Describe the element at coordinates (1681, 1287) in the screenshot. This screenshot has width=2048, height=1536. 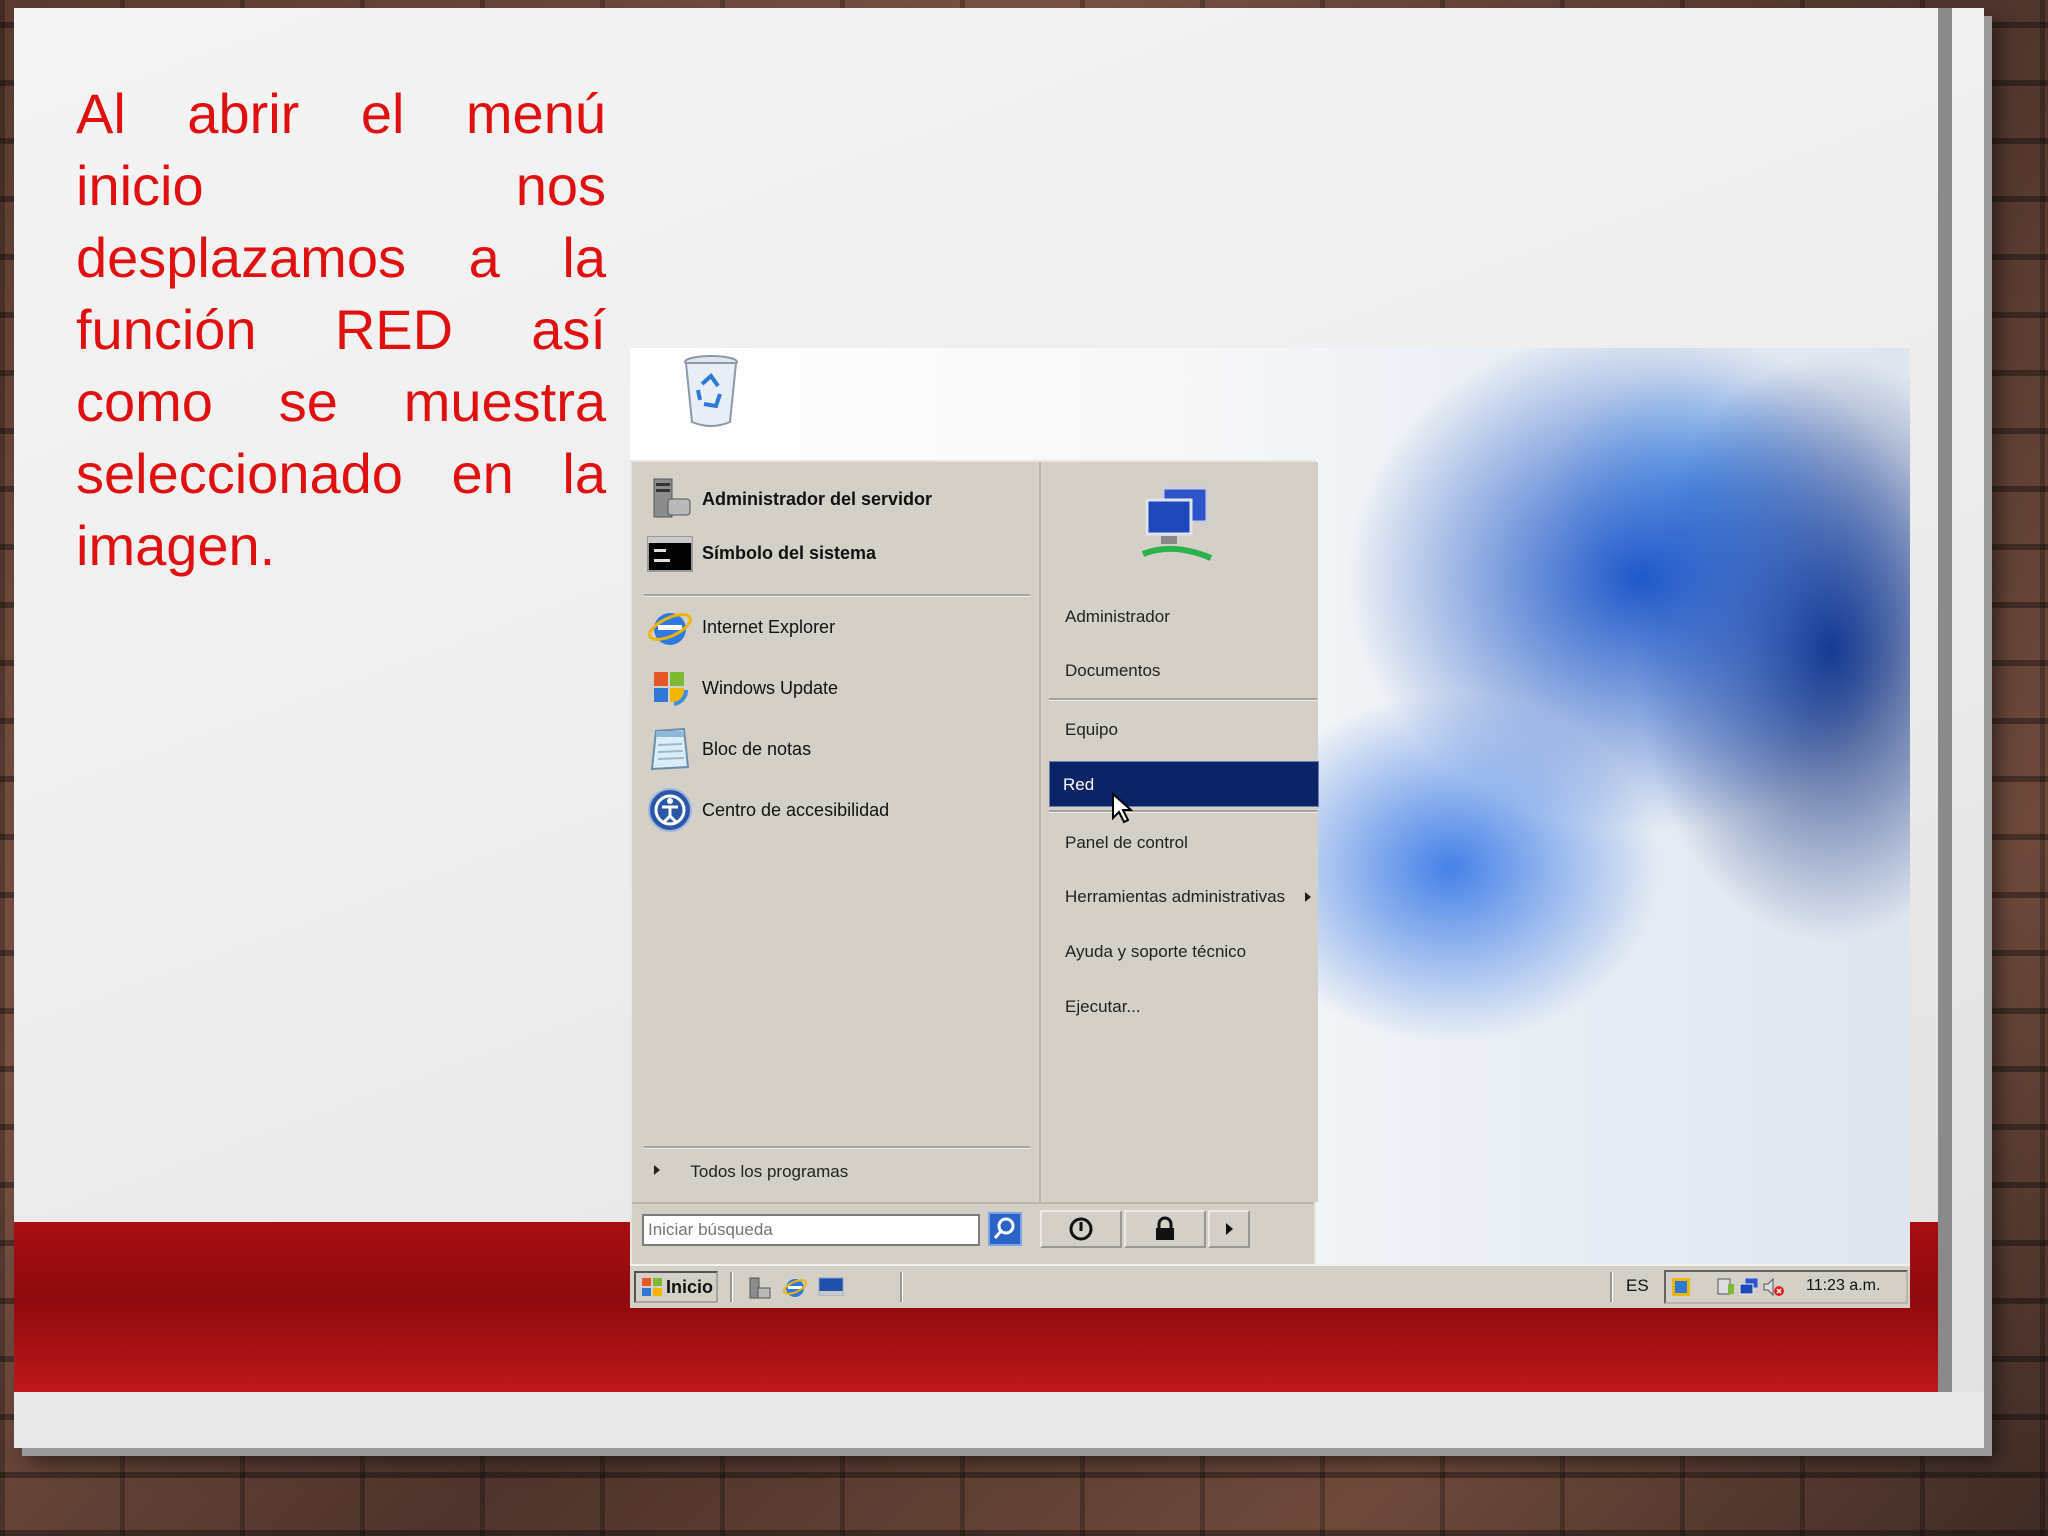
I see `action-center-icon` at that location.